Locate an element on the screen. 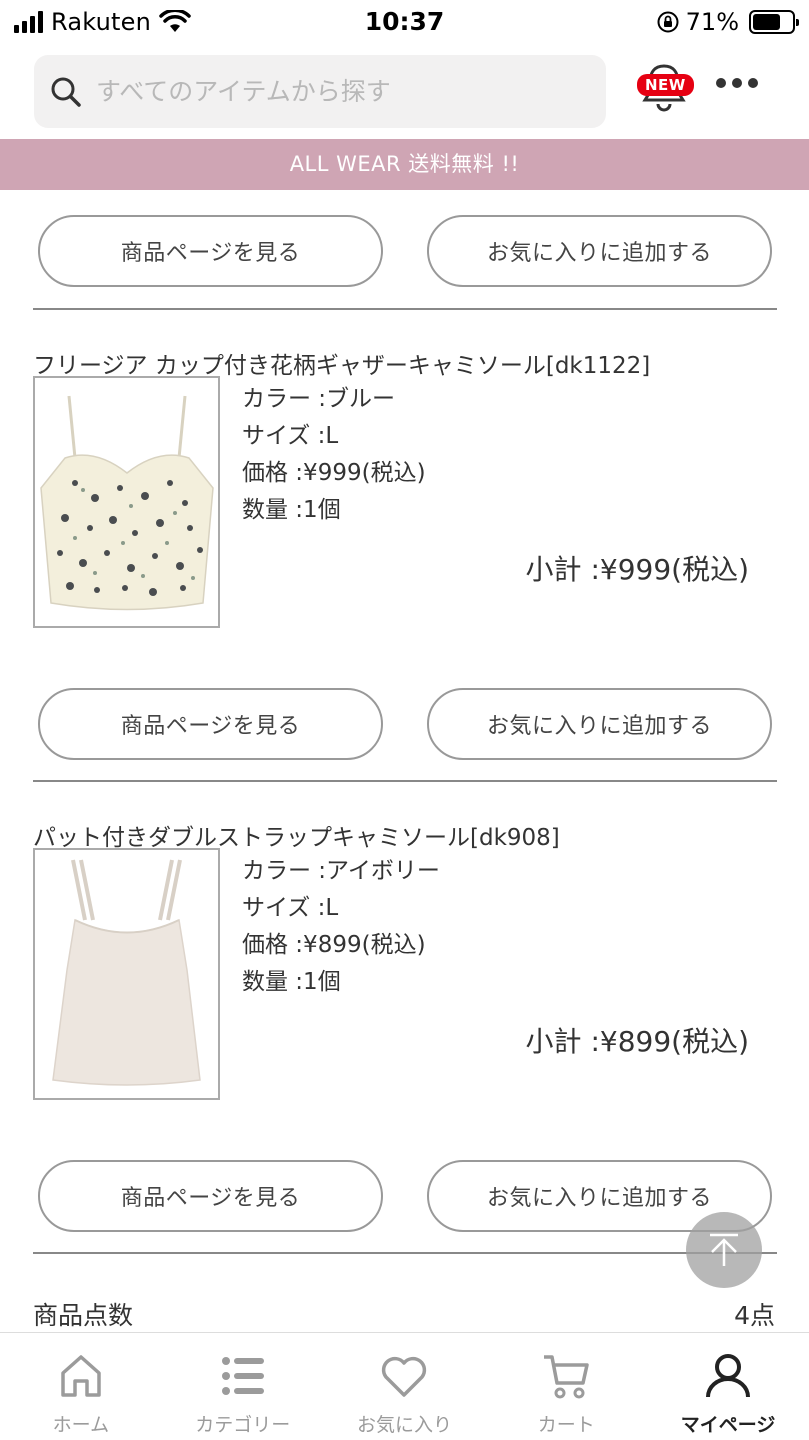  home-icon is located at coordinates (81, 1376).